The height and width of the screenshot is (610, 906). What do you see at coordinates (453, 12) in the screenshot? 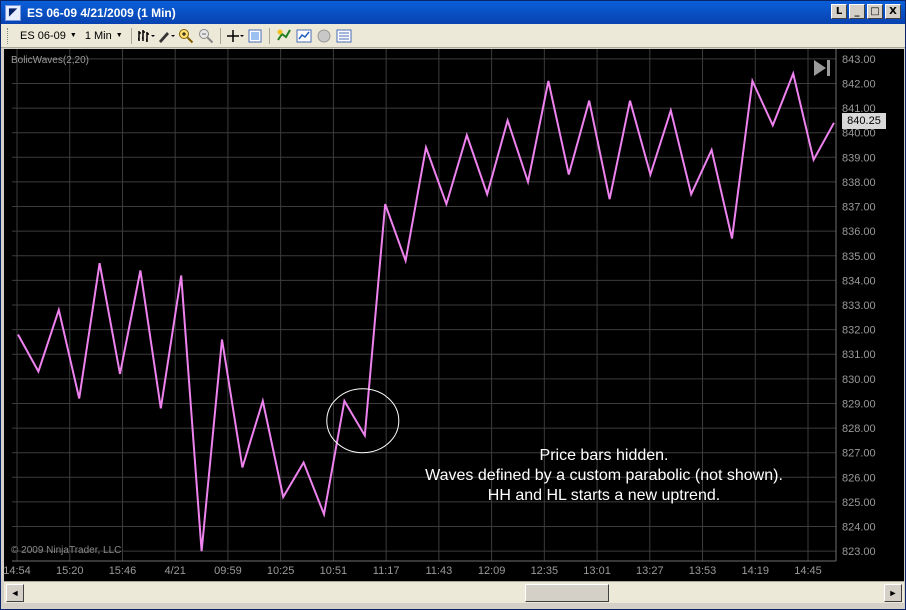
I see `title-bar: ◤ ES 06-09 4/21/2009 (1 Min) L _ □ X` at bounding box center [453, 12].